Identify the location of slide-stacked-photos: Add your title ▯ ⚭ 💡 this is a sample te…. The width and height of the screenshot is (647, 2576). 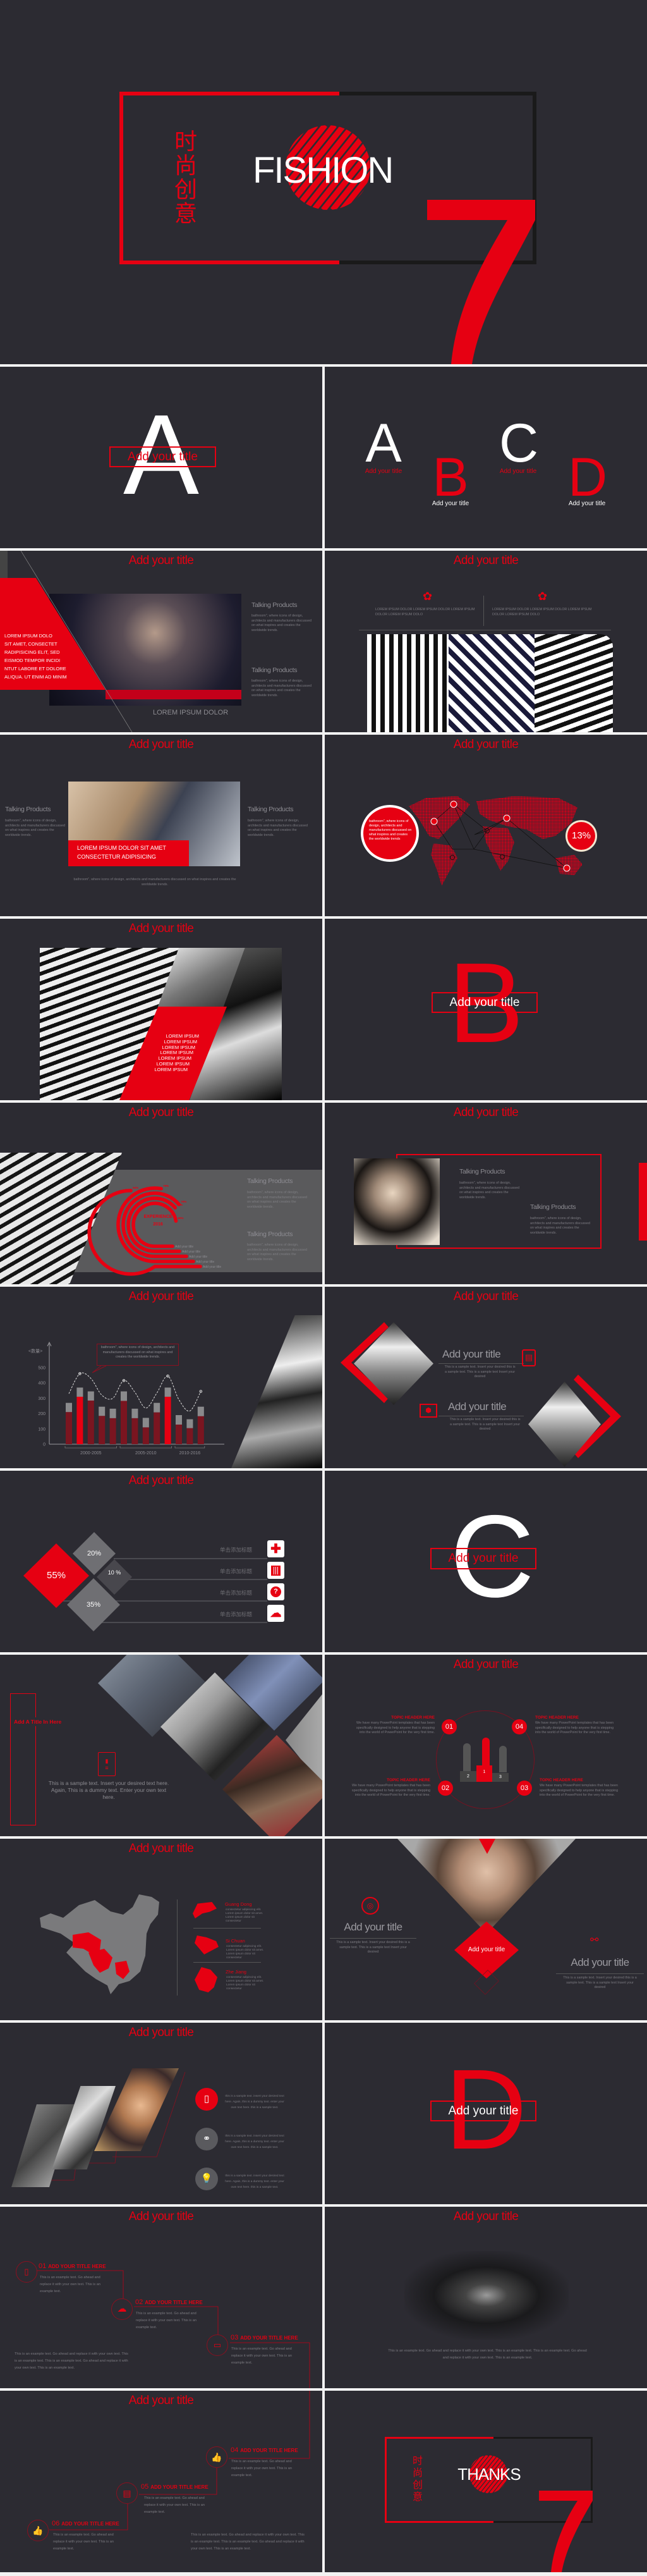
(161, 2113).